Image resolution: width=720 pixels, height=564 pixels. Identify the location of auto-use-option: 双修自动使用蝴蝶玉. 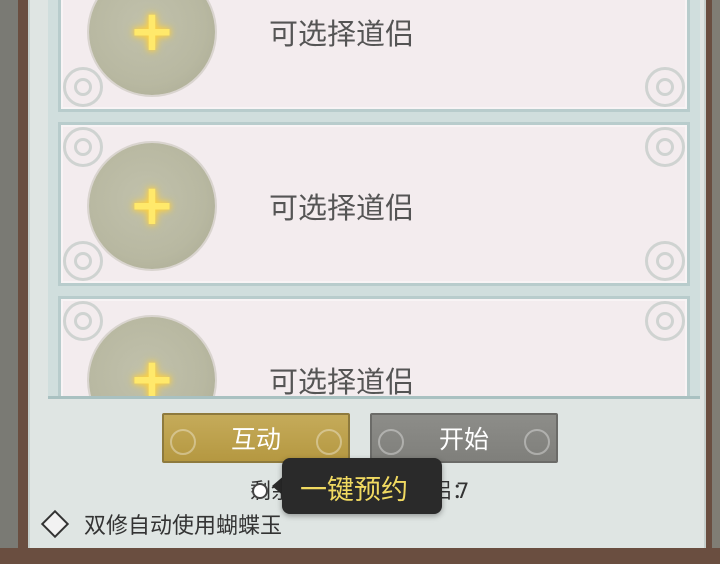
(160, 524).